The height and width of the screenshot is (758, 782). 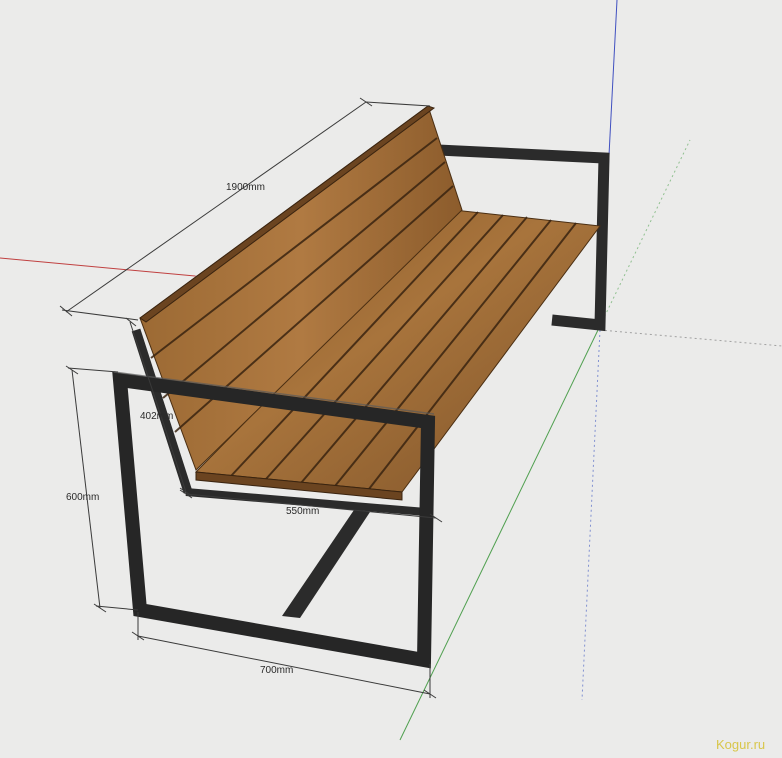 I want to click on back-height-dimension-label: 402mm, so click(x=156, y=416).